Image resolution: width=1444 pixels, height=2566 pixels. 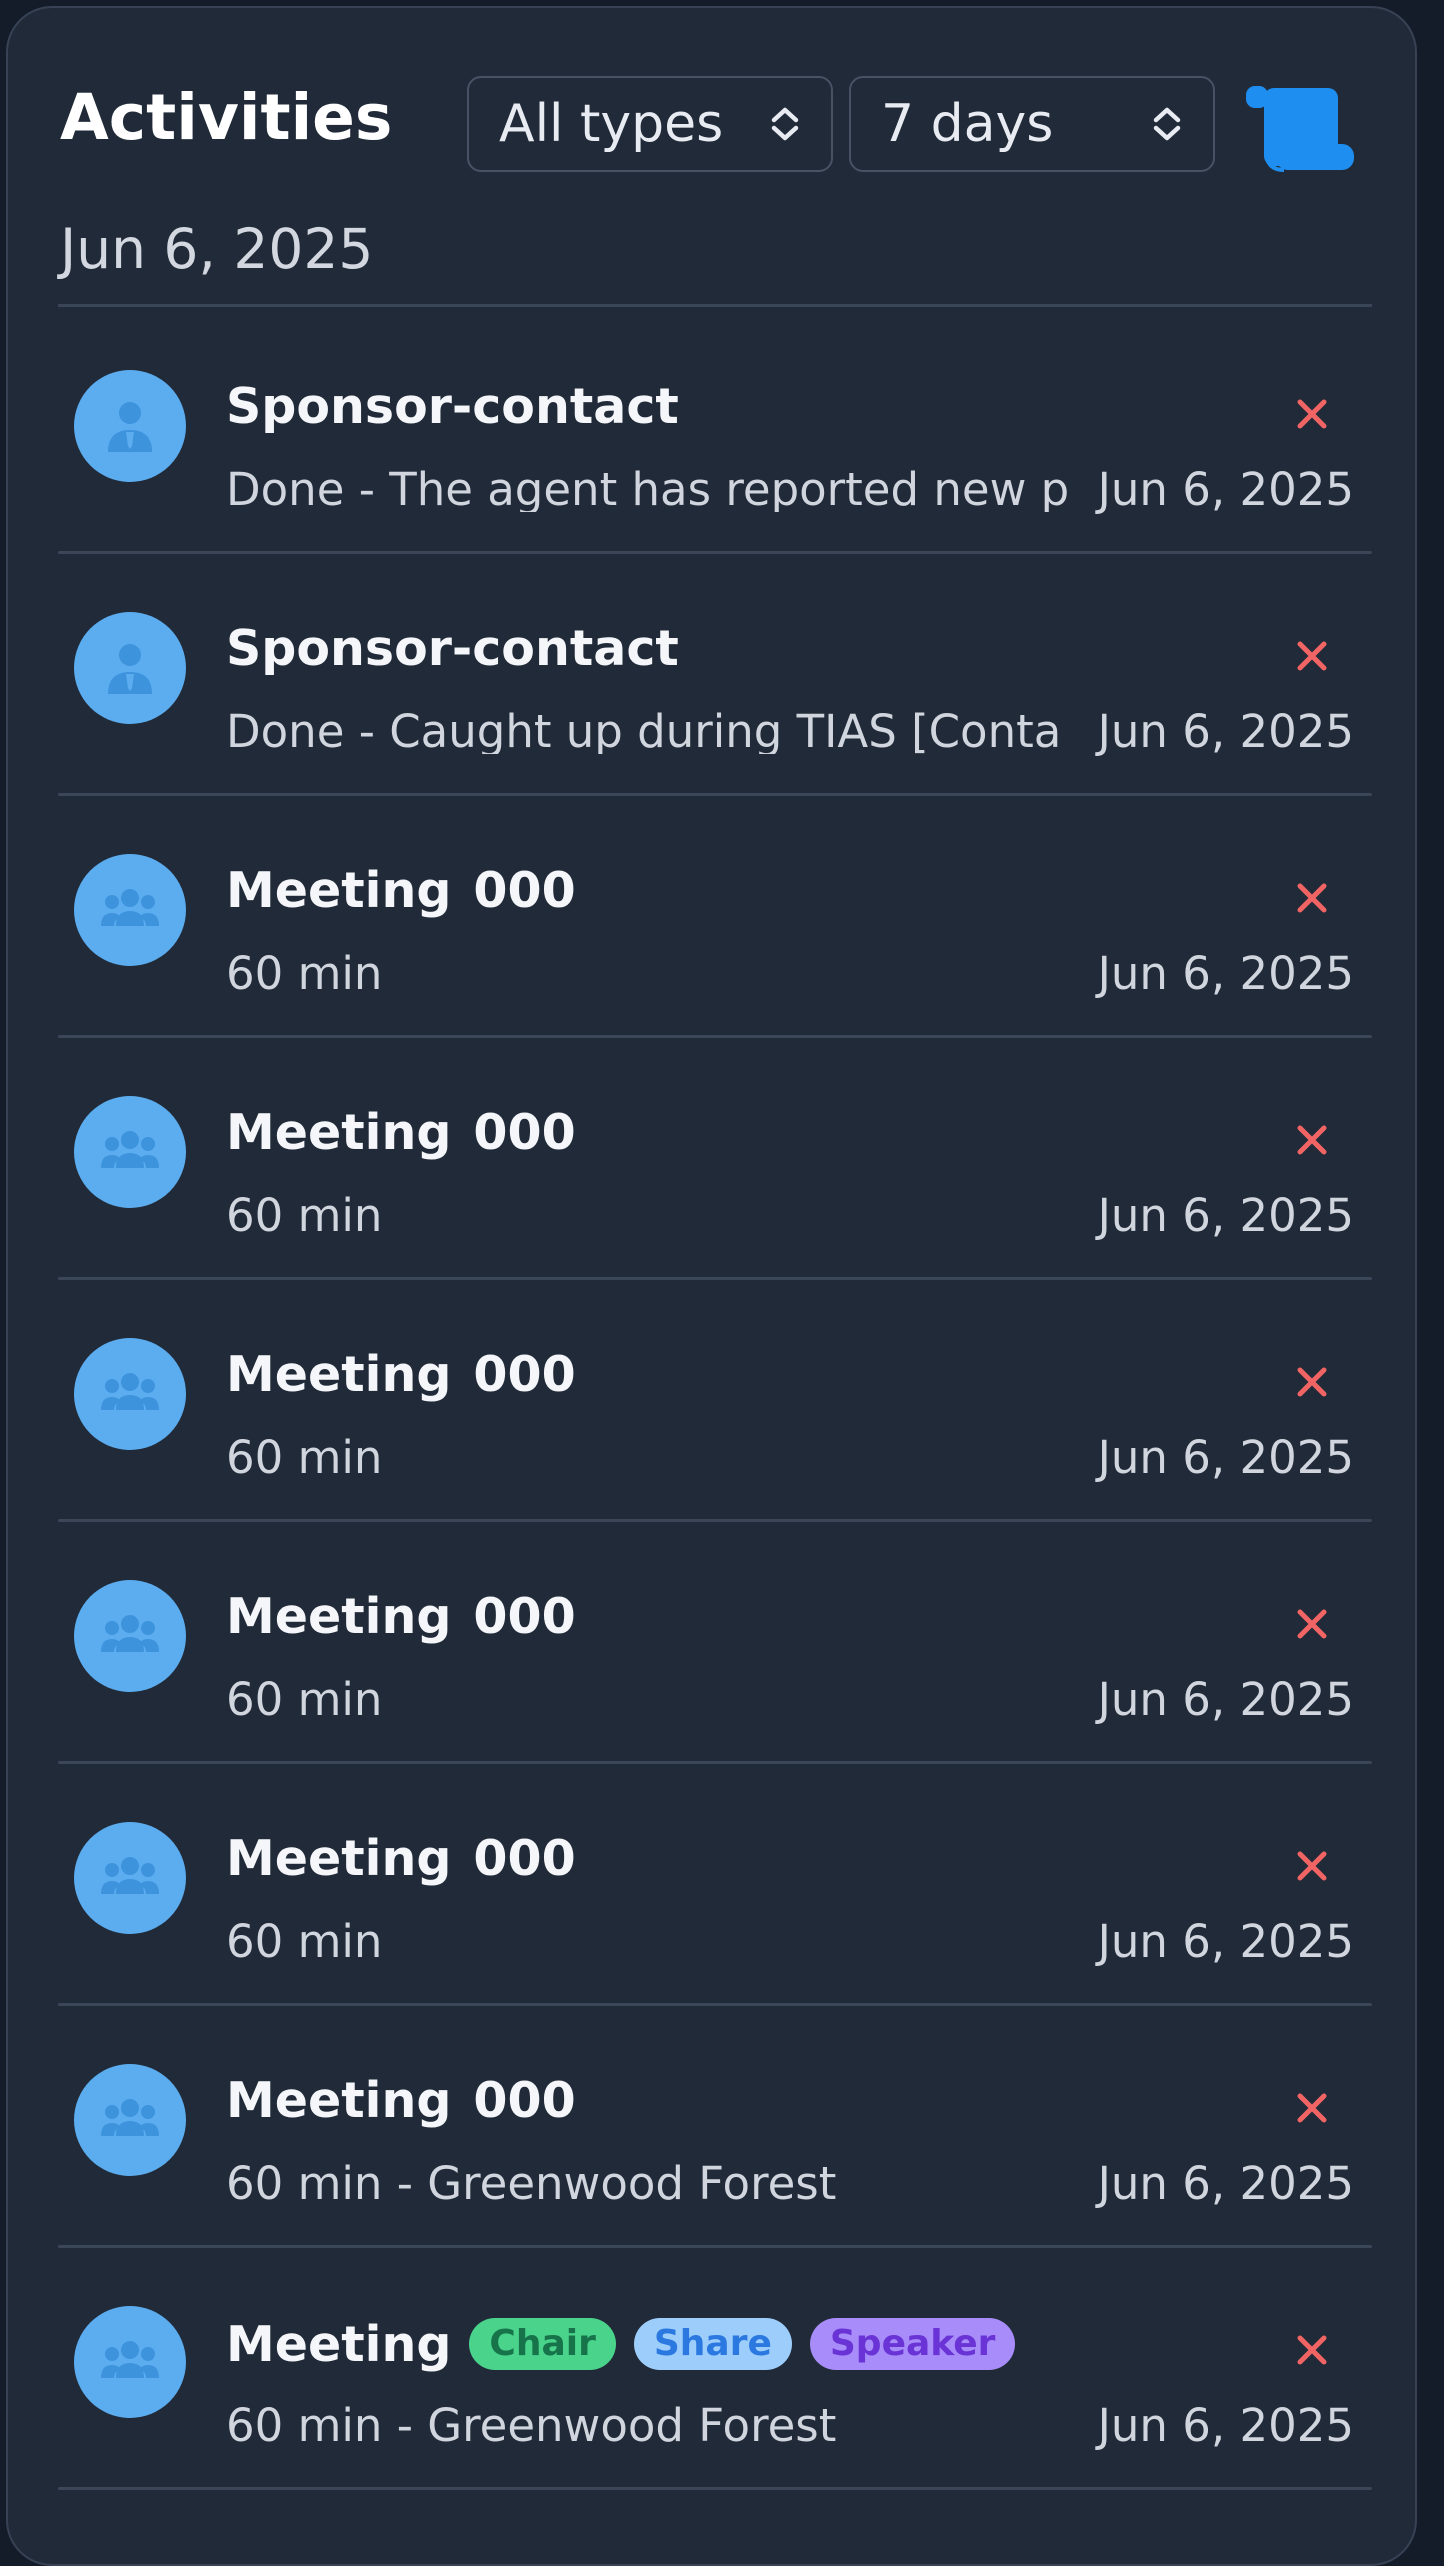 What do you see at coordinates (611, 124) in the screenshot?
I see `type-filter-value: All types` at bounding box center [611, 124].